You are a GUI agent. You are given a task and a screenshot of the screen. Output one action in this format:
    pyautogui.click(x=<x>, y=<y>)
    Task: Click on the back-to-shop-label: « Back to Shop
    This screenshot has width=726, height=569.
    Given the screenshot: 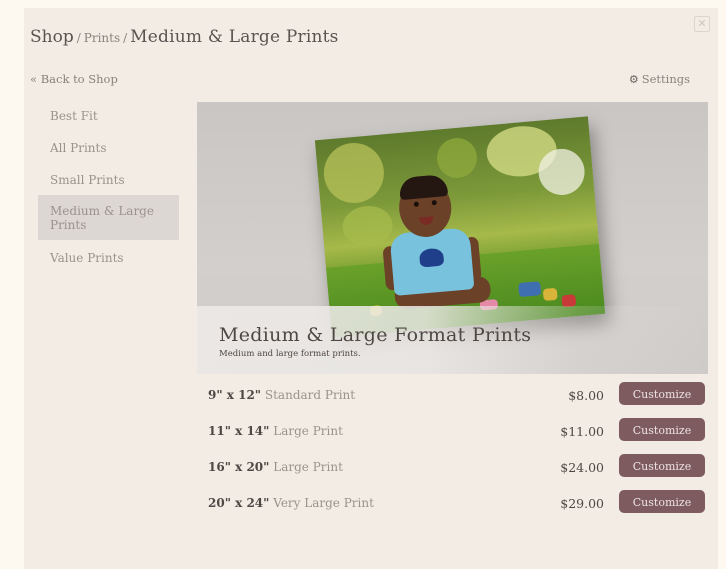 What is the action you would take?
    pyautogui.click(x=74, y=79)
    